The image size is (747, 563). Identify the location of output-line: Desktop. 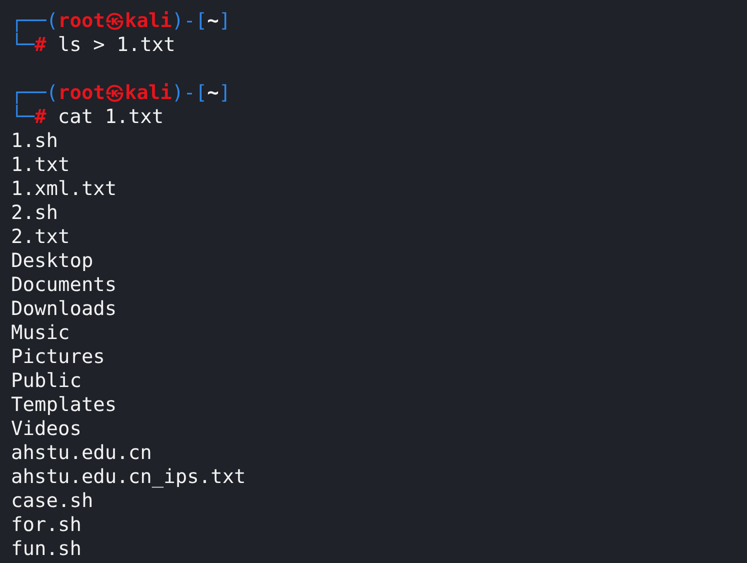
(52, 261).